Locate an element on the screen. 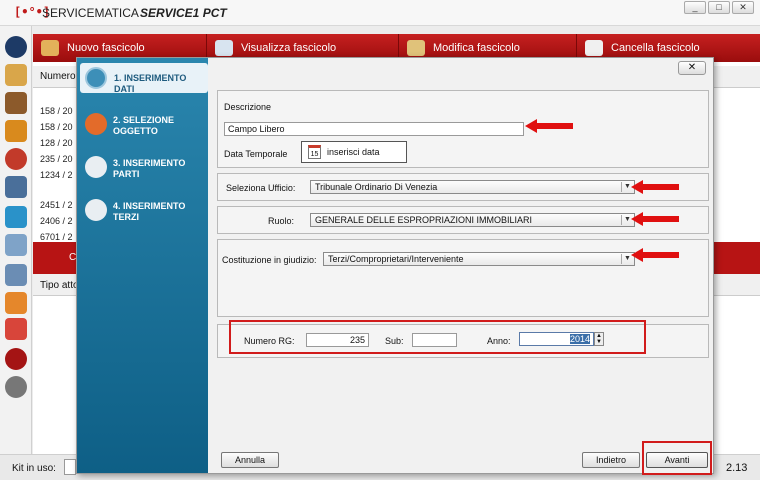 The image size is (760, 480). wallet-icon is located at coordinates (16, 103).